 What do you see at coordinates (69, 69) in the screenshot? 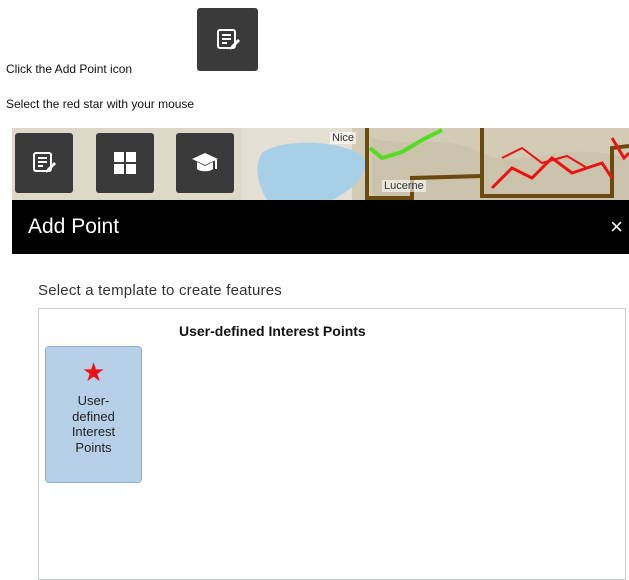
I see `instruction-step-1: Click the Add Point icon` at bounding box center [69, 69].